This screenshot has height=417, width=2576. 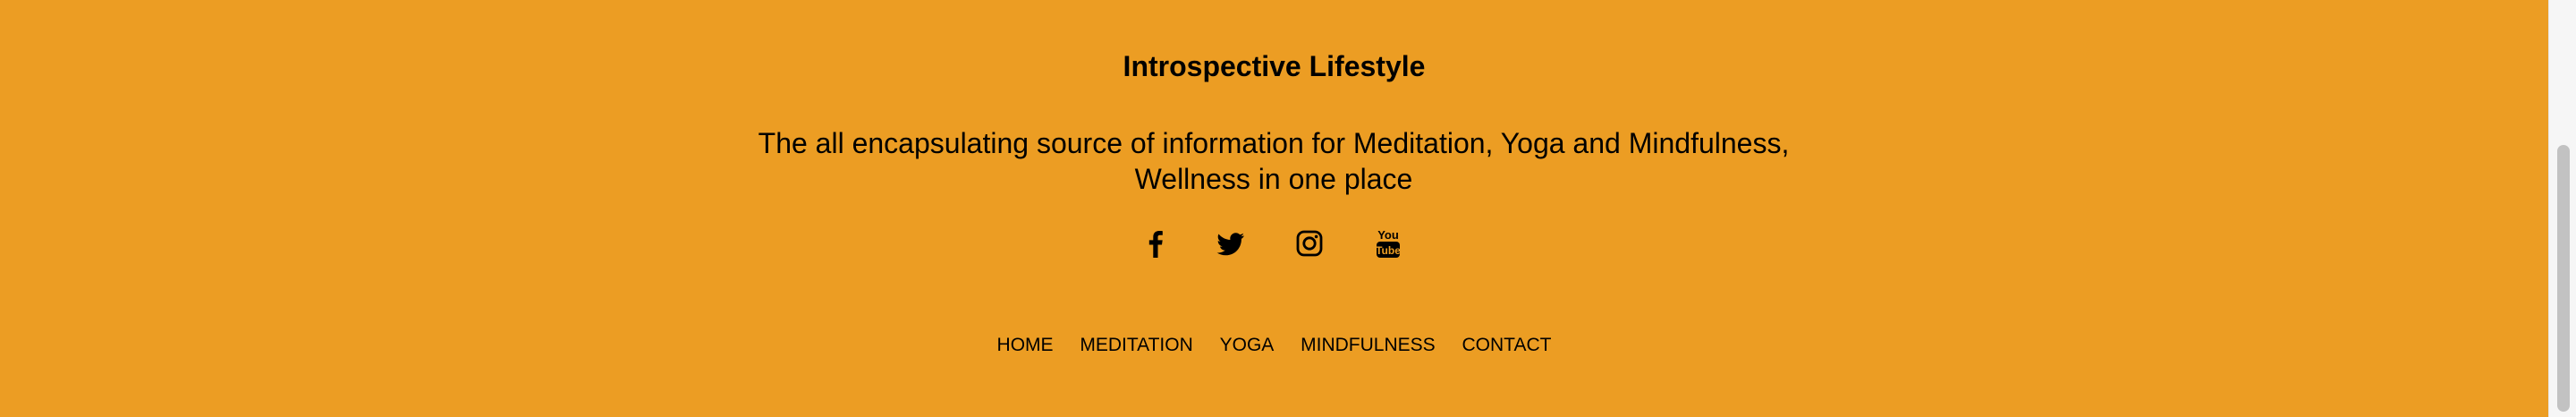 I want to click on footer-nav: HOME MEDITATION YOGA MINDFULNESS CONTACT, so click(x=1274, y=345).